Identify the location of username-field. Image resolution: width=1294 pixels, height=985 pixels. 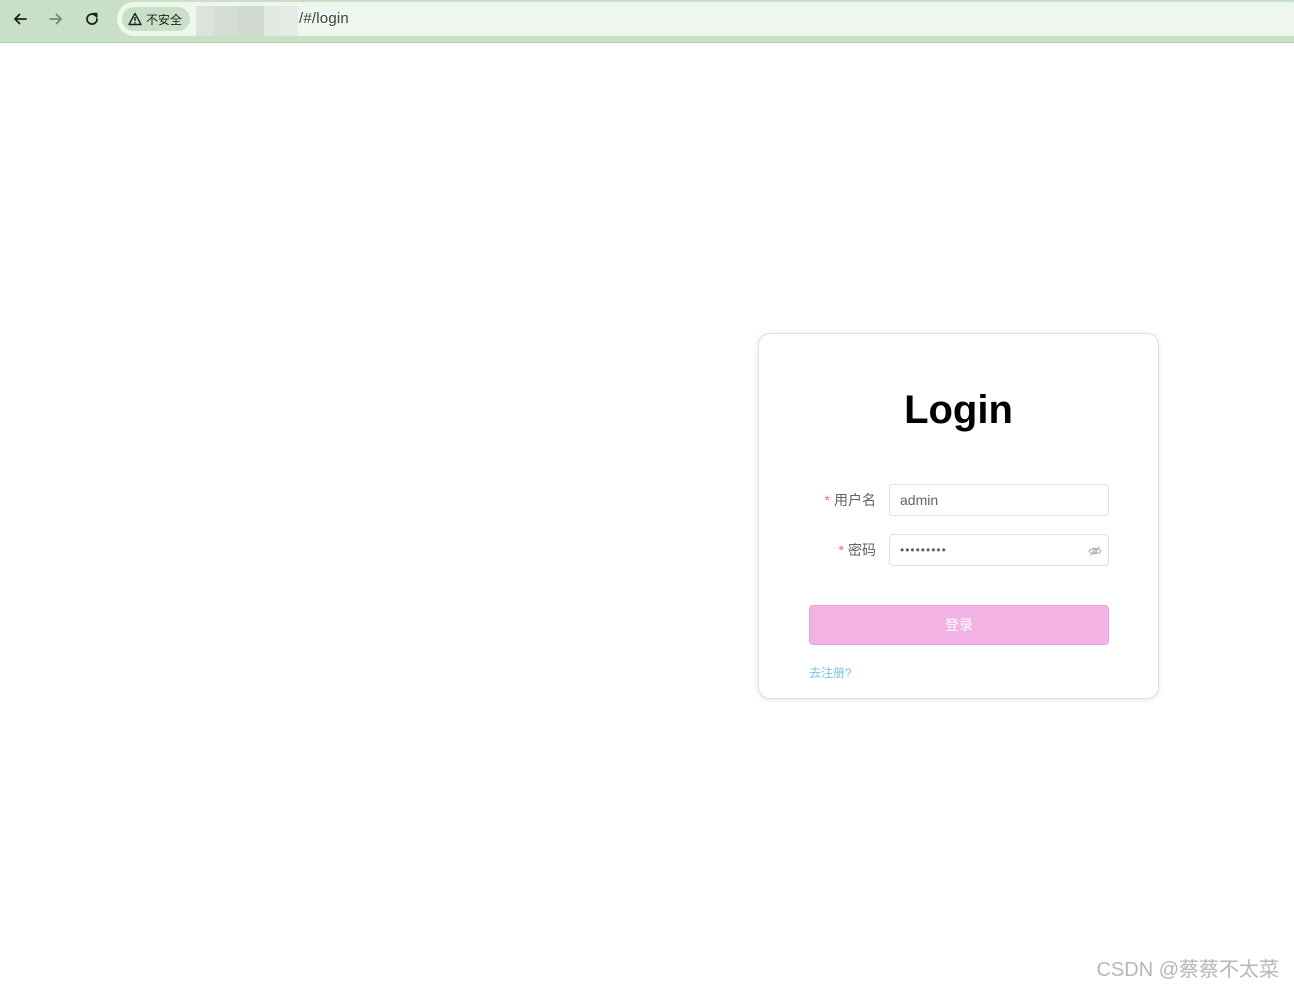
(999, 500).